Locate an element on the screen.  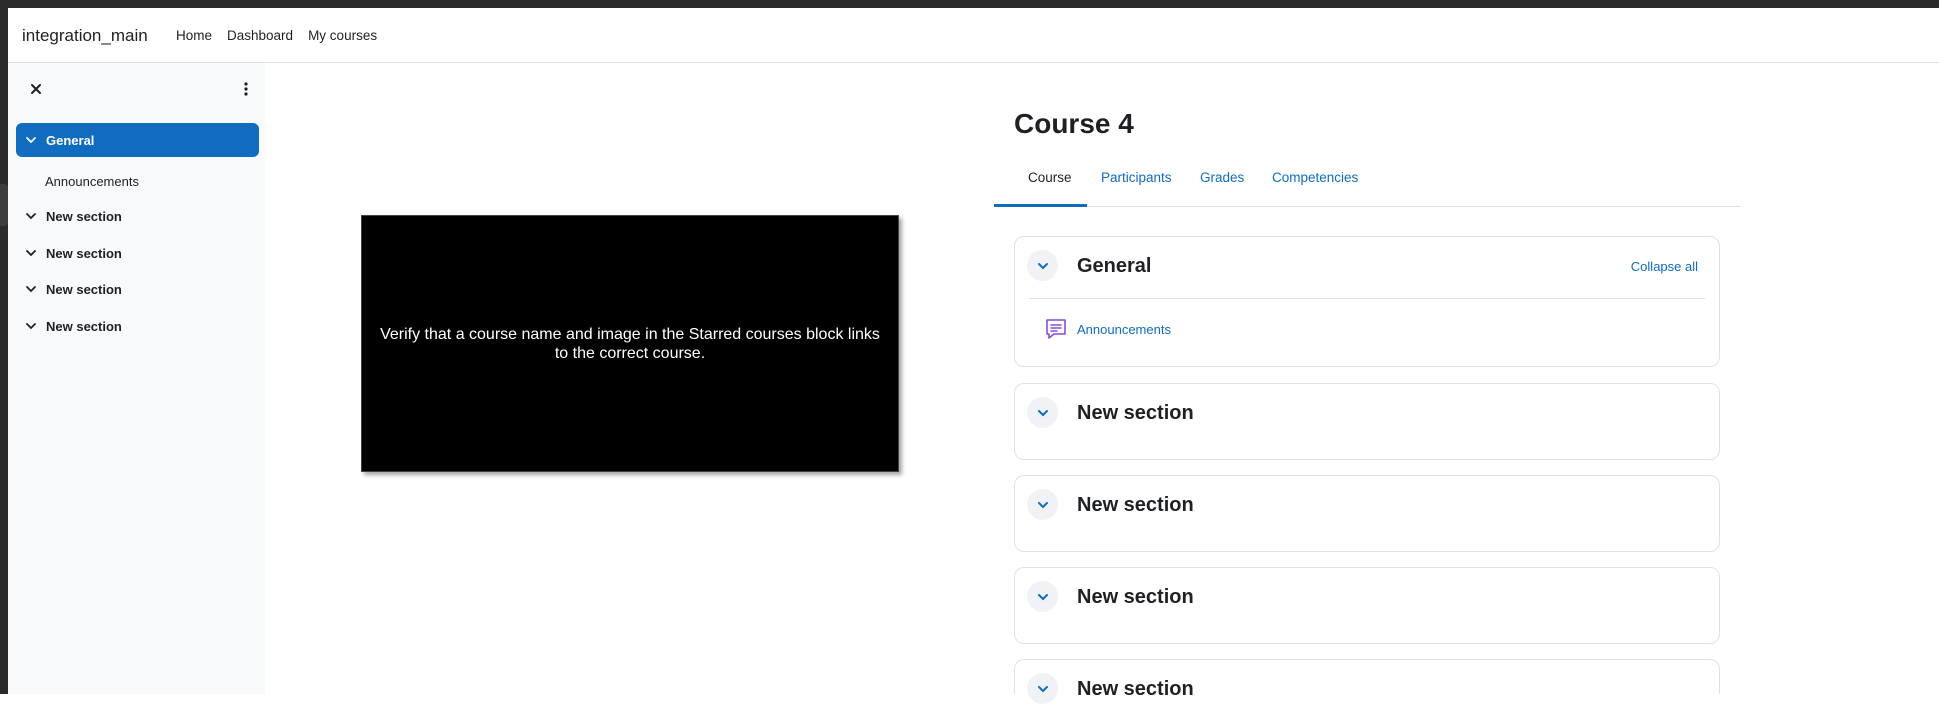
activity-link-announcements: Announcements is located at coordinates (1124, 329).